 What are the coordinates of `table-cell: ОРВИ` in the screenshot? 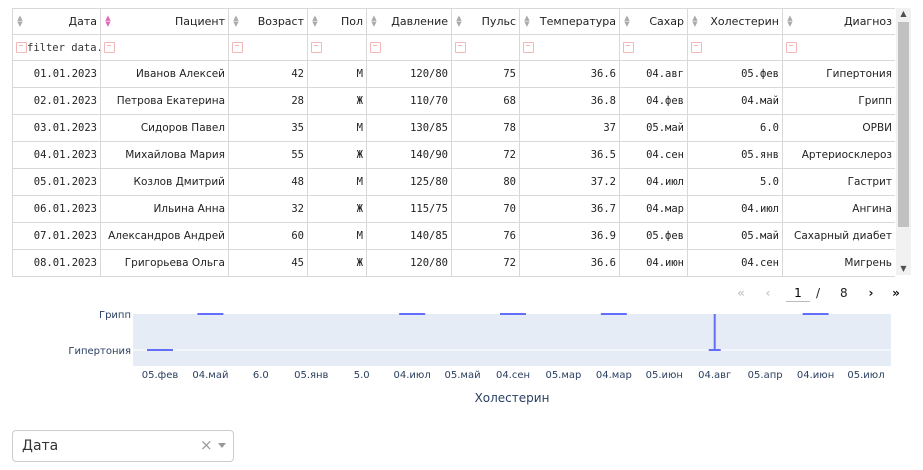 It's located at (838, 128).